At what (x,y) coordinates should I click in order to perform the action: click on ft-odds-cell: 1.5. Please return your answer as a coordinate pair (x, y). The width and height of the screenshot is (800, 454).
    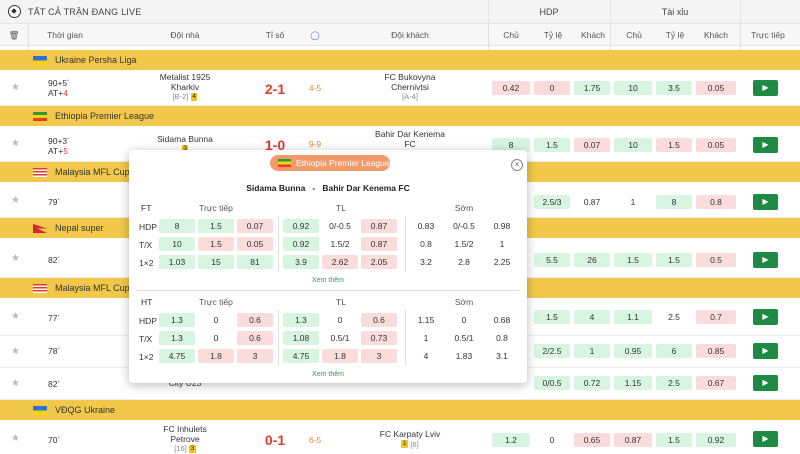
    Looking at the image, I should click on (216, 244).